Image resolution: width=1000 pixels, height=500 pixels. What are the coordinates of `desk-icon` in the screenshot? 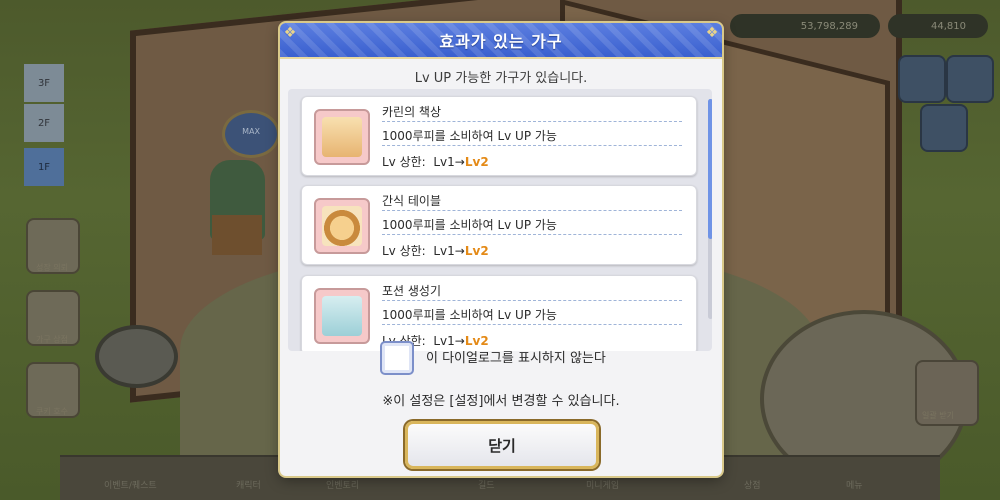 It's located at (342, 137).